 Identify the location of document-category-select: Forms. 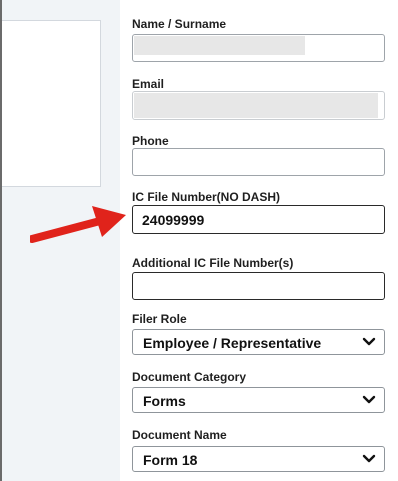
(258, 400).